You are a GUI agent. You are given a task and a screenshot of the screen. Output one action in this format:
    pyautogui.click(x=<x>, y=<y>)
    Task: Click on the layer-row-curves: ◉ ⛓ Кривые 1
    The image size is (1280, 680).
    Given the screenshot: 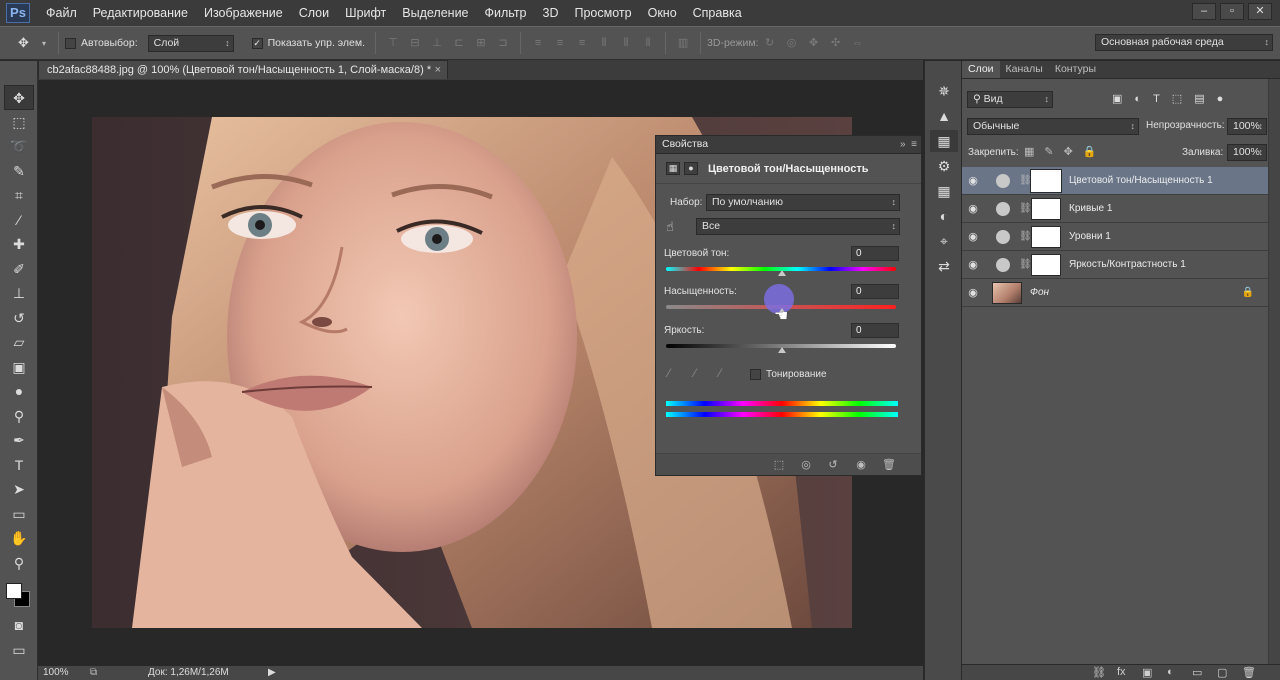 What is the action you would take?
    pyautogui.click(x=1115, y=209)
    